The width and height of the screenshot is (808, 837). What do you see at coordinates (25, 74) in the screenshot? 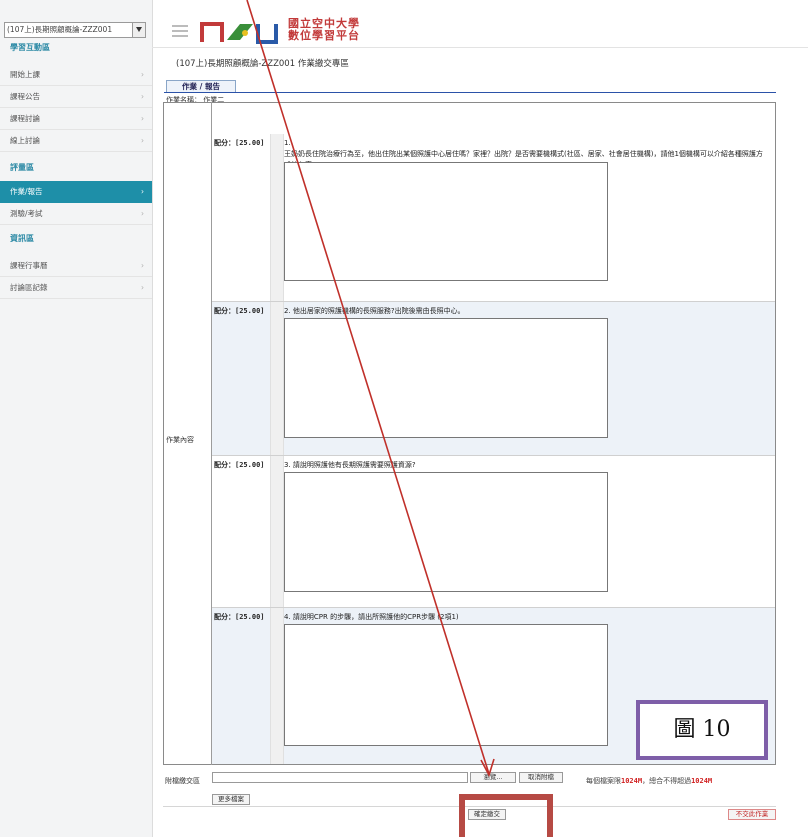
I see `sidebar-item-label: 開始上課` at bounding box center [25, 74].